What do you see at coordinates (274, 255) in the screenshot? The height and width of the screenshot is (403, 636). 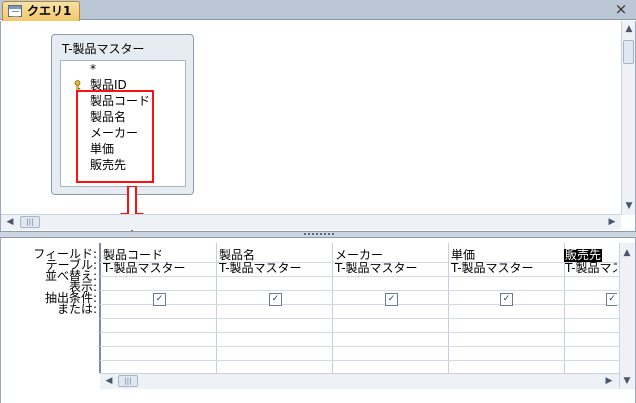 I see `field-cell: 製品名` at bounding box center [274, 255].